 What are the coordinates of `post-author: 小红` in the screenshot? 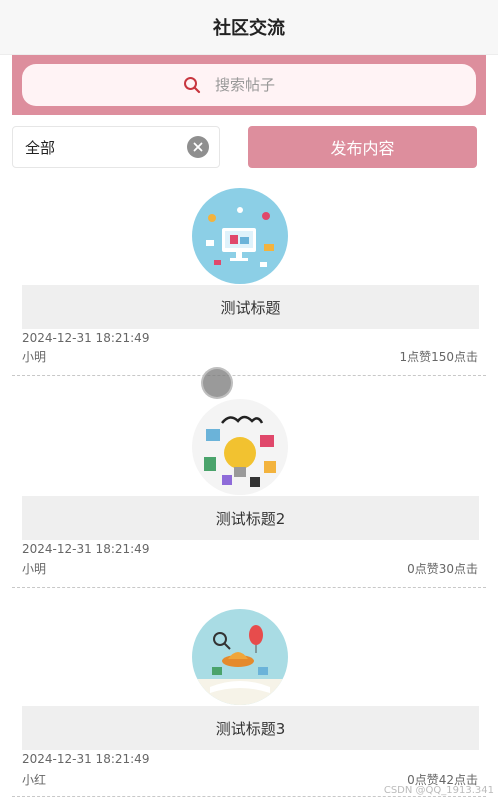 It's located at (34, 780).